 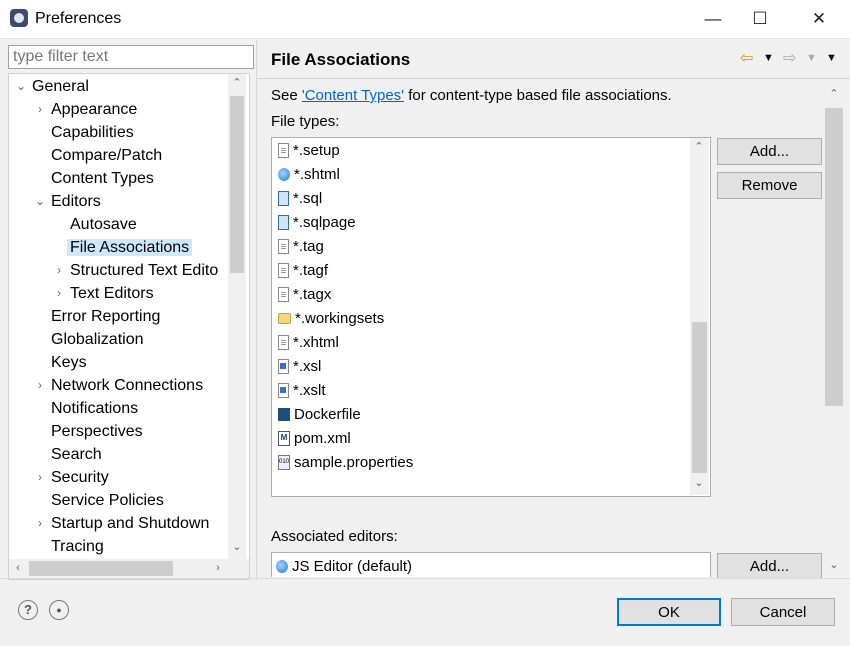 What do you see at coordinates (59, 610) in the screenshot?
I see `import-export-icon: ●` at bounding box center [59, 610].